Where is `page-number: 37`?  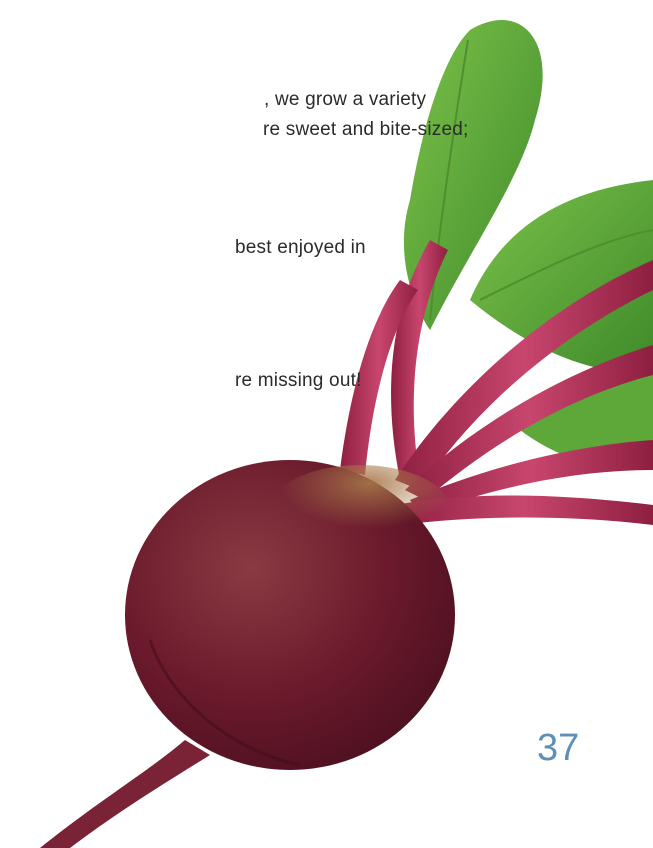 page-number: 37 is located at coordinates (558, 748).